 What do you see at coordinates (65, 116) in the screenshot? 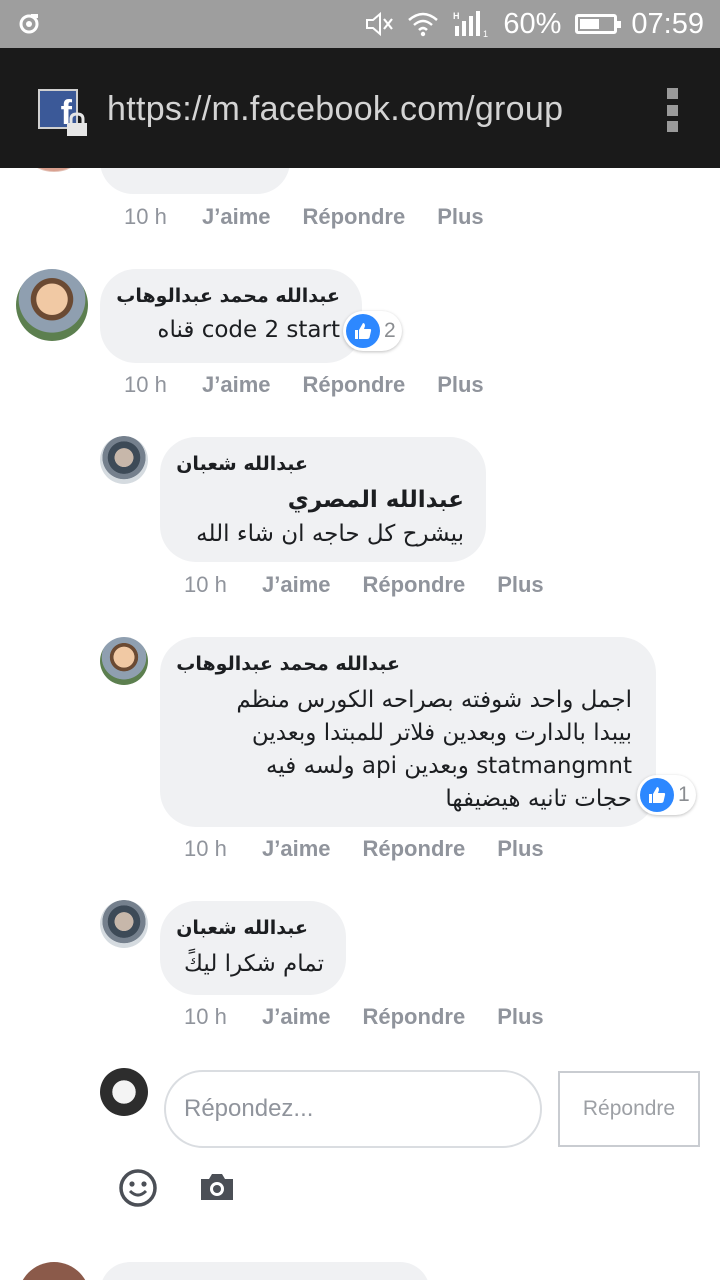
I see `facebook-lock-icon: f` at bounding box center [65, 116].